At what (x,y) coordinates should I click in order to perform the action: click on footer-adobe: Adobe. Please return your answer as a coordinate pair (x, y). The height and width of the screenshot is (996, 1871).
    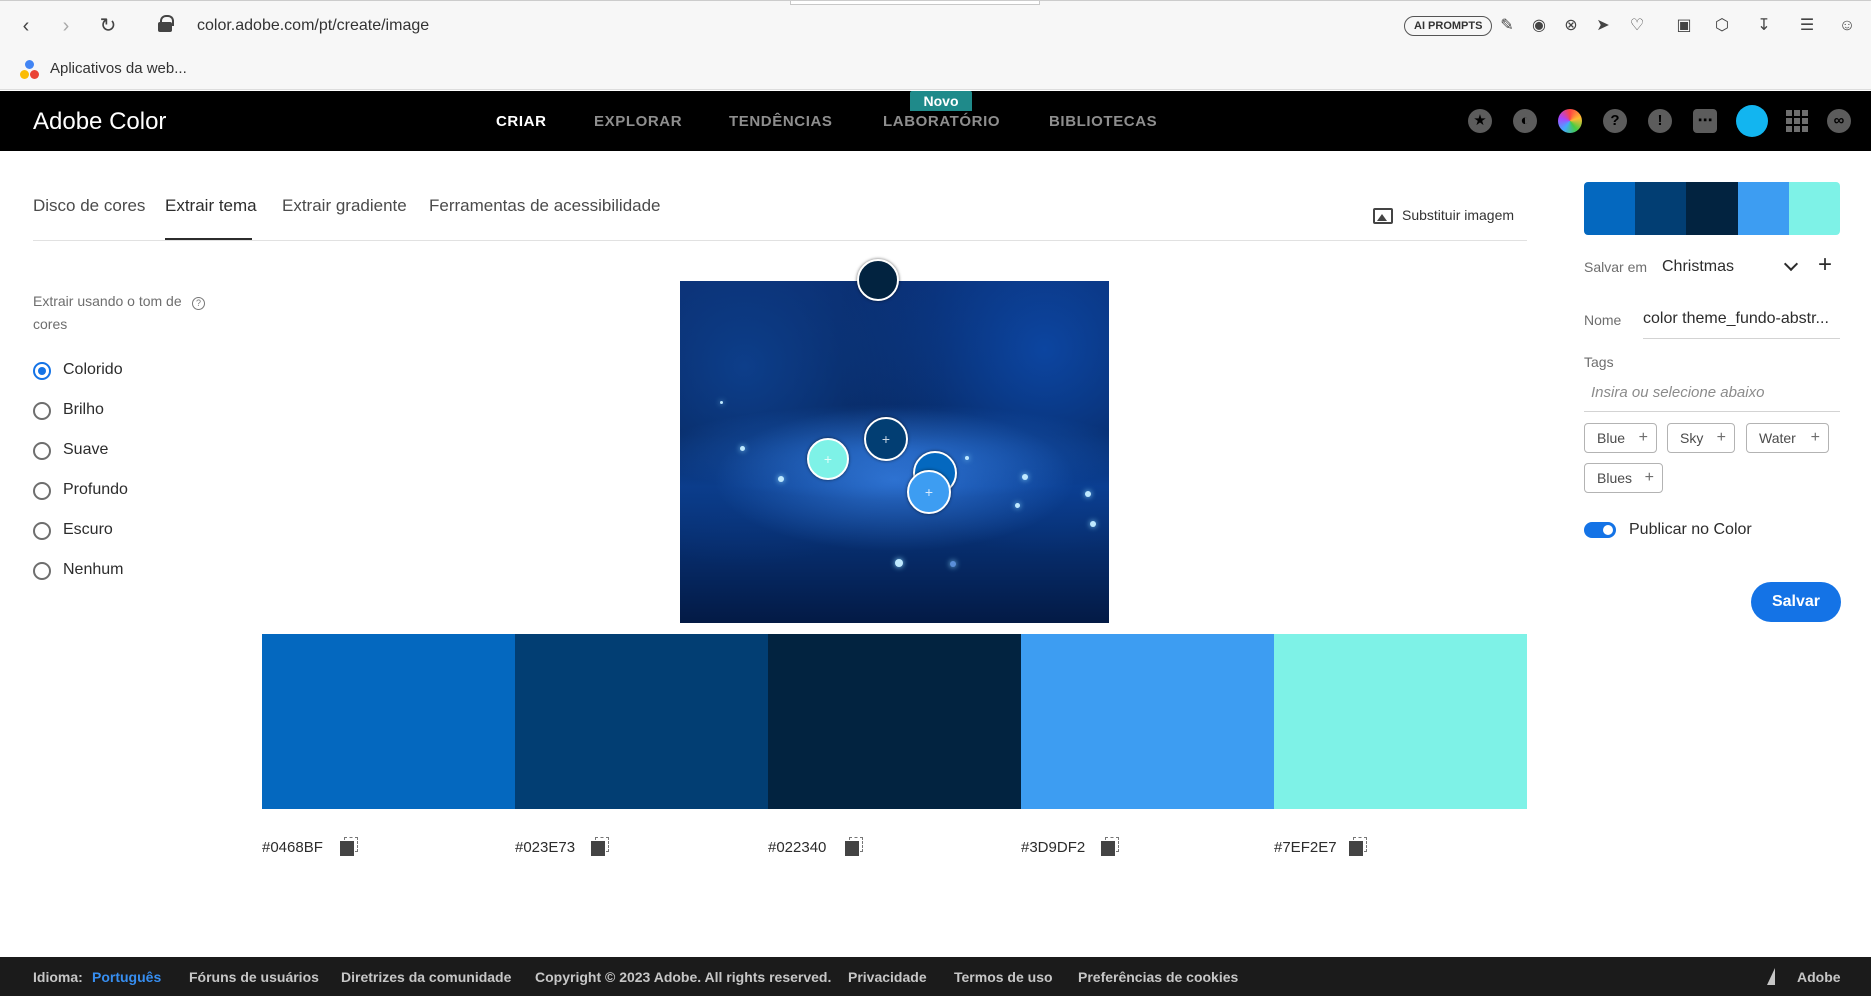
    Looking at the image, I should click on (1819, 977).